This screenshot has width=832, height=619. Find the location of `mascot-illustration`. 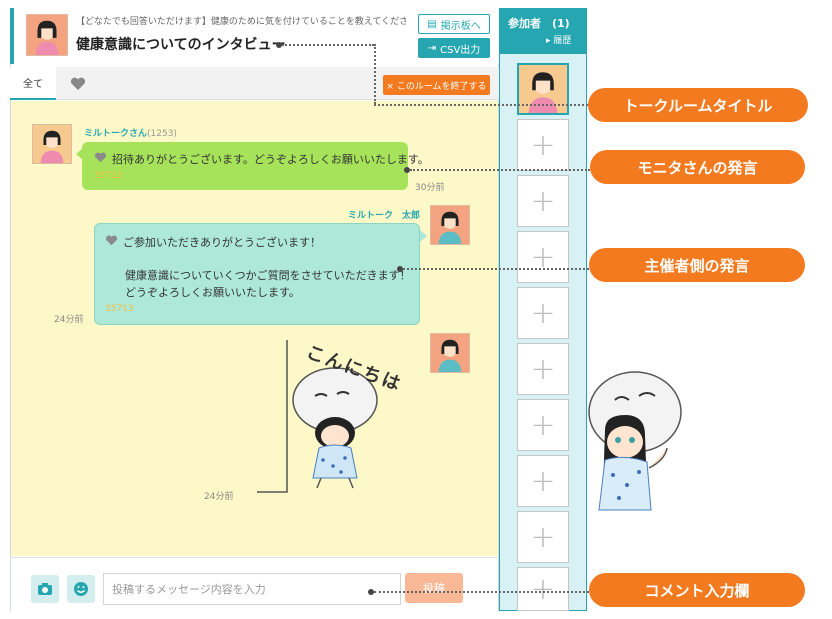

mascot-illustration is located at coordinates (635, 441).